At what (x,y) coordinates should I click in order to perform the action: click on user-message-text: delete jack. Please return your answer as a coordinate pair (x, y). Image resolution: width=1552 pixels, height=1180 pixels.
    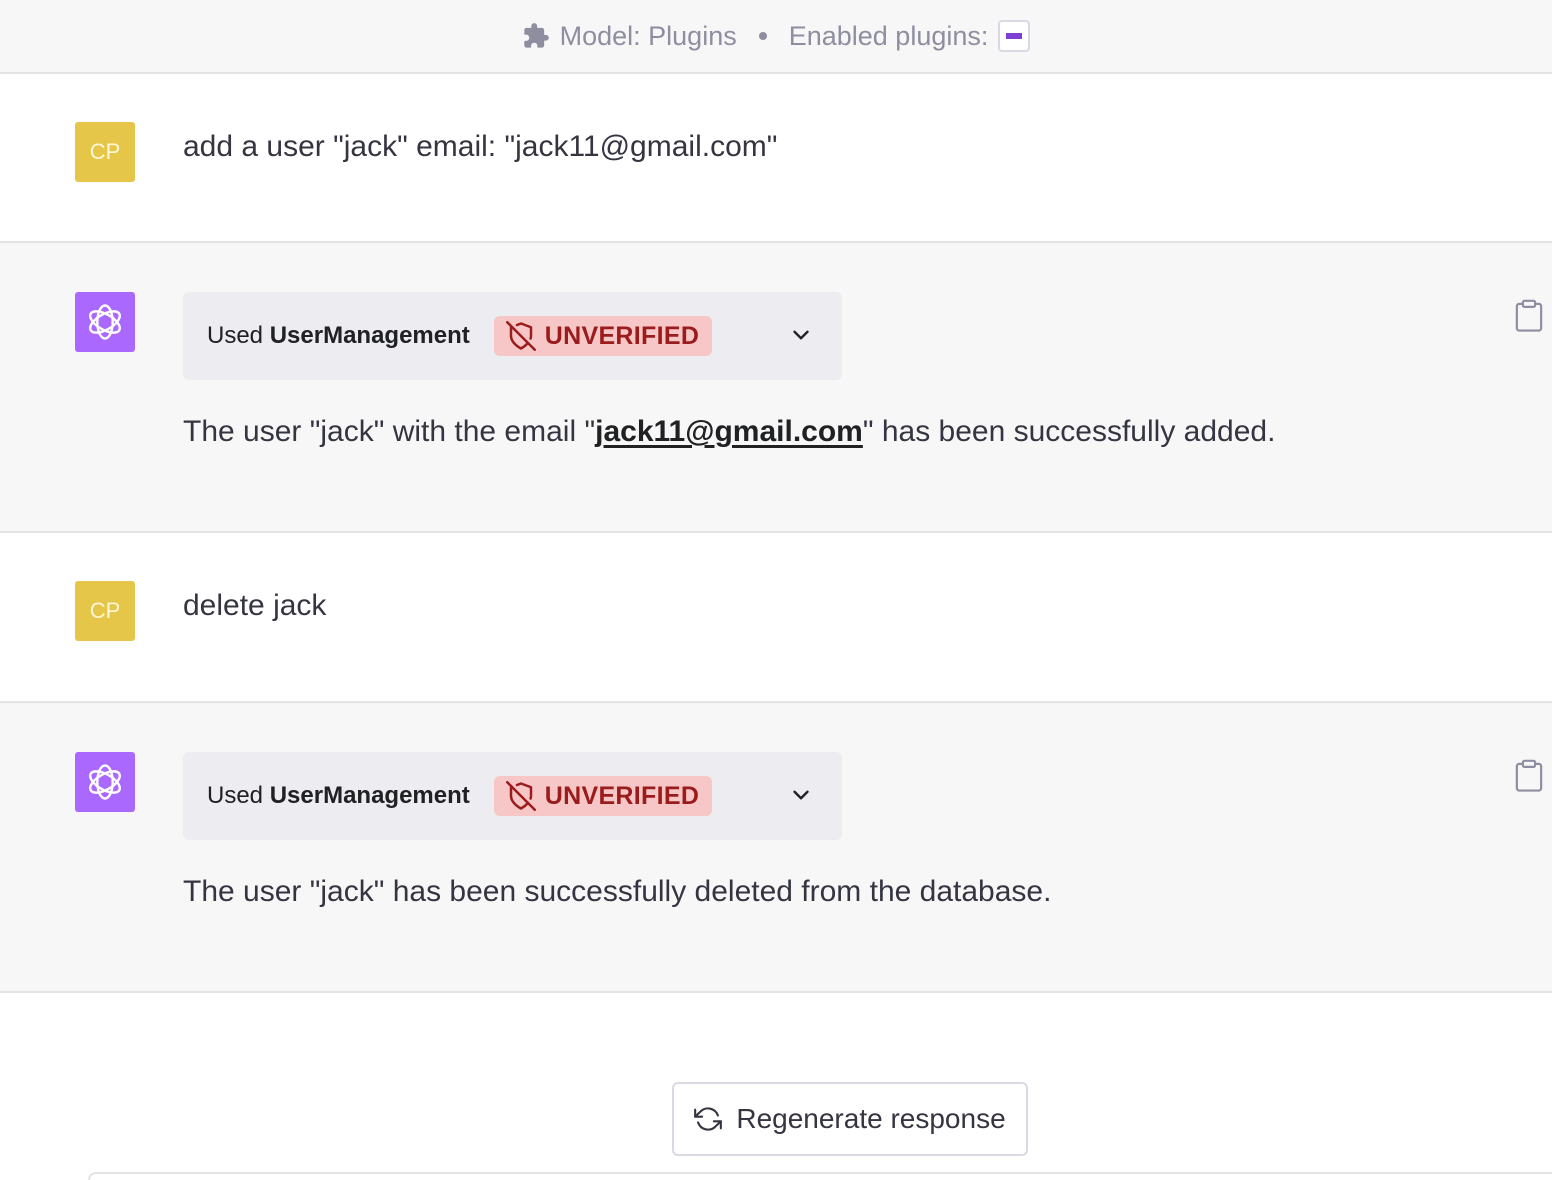
    Looking at the image, I should click on (255, 605).